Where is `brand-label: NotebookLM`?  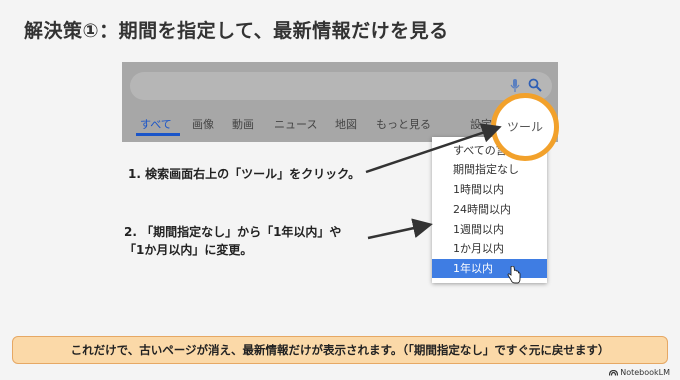
brand-label: NotebookLM is located at coordinates (645, 372).